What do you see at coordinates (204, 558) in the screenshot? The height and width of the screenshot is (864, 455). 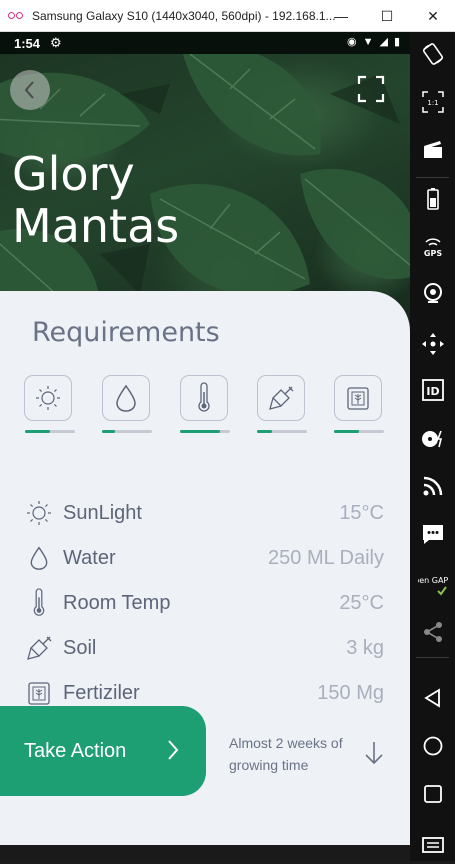 I see `requirement-row-water: Water 250 ML Daily` at bounding box center [204, 558].